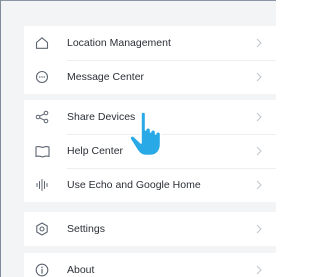 Image resolution: width=320 pixels, height=277 pixels. Describe the element at coordinates (42, 117) in the screenshot. I see `share-icon` at that location.